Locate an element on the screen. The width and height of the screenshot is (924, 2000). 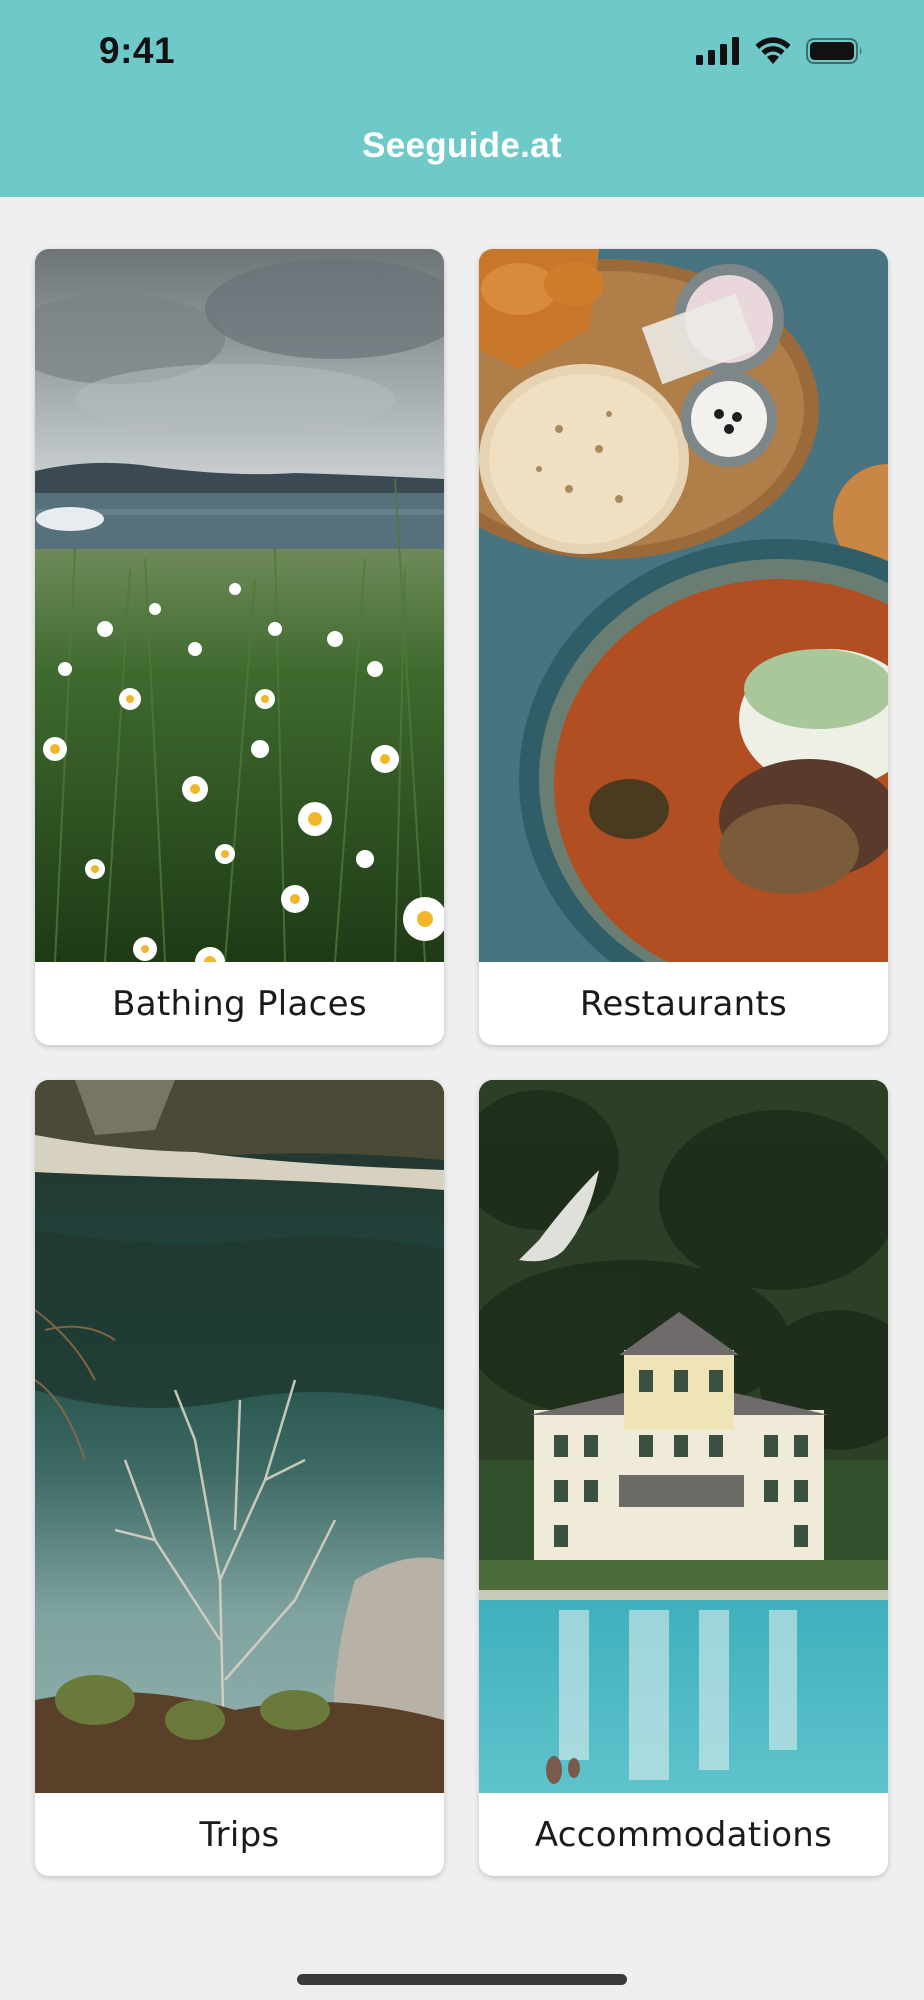
category-label: Accommodations is located at coordinates (683, 1834).